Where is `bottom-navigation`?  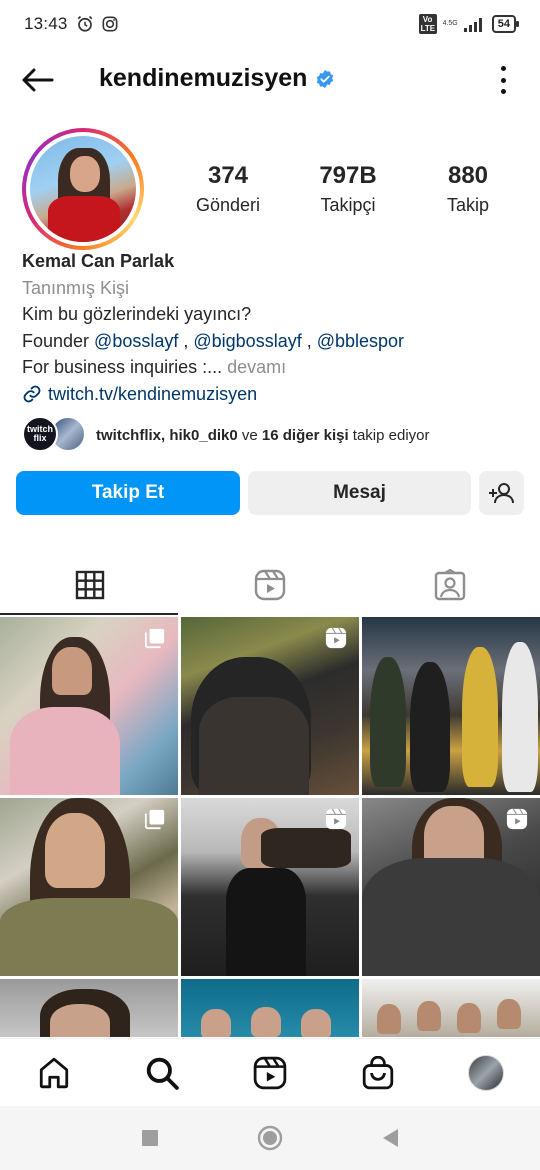
bottom-navigation is located at coordinates (270, 1072).